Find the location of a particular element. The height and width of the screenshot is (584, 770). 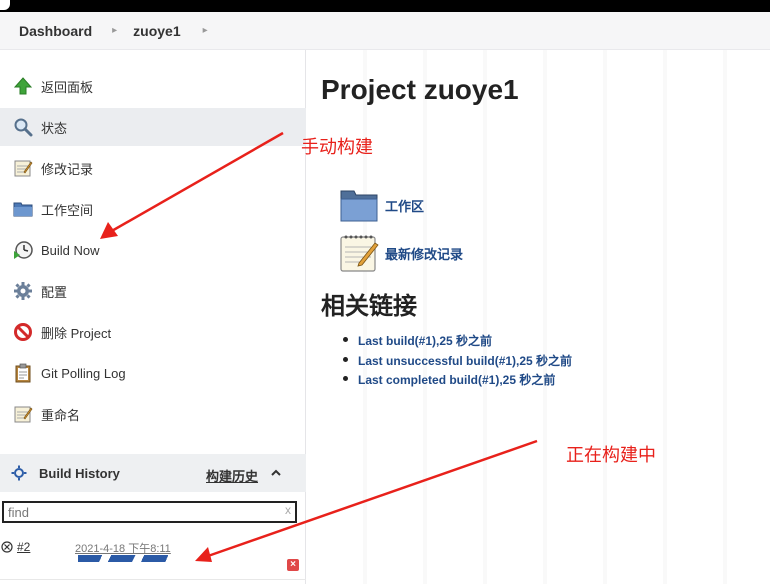

clipboard-icon is located at coordinates (23, 373).